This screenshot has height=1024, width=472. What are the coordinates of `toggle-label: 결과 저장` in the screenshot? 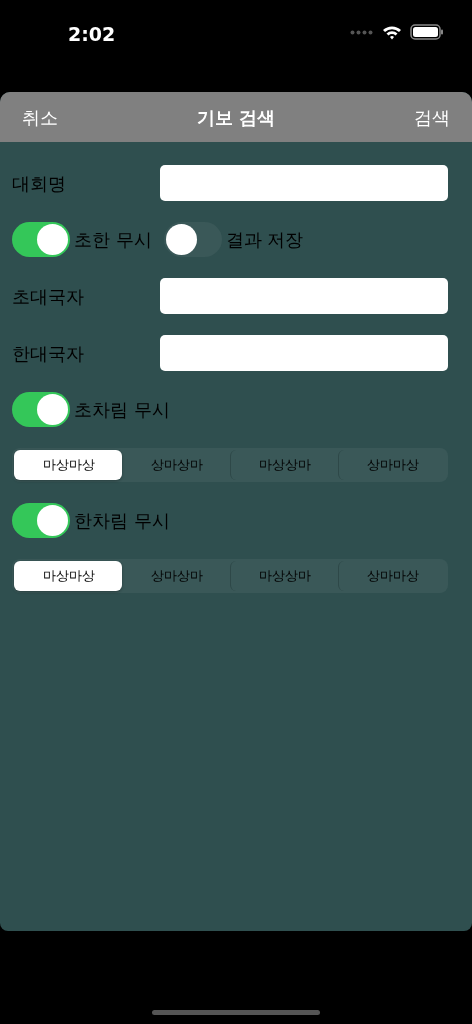 It's located at (264, 240).